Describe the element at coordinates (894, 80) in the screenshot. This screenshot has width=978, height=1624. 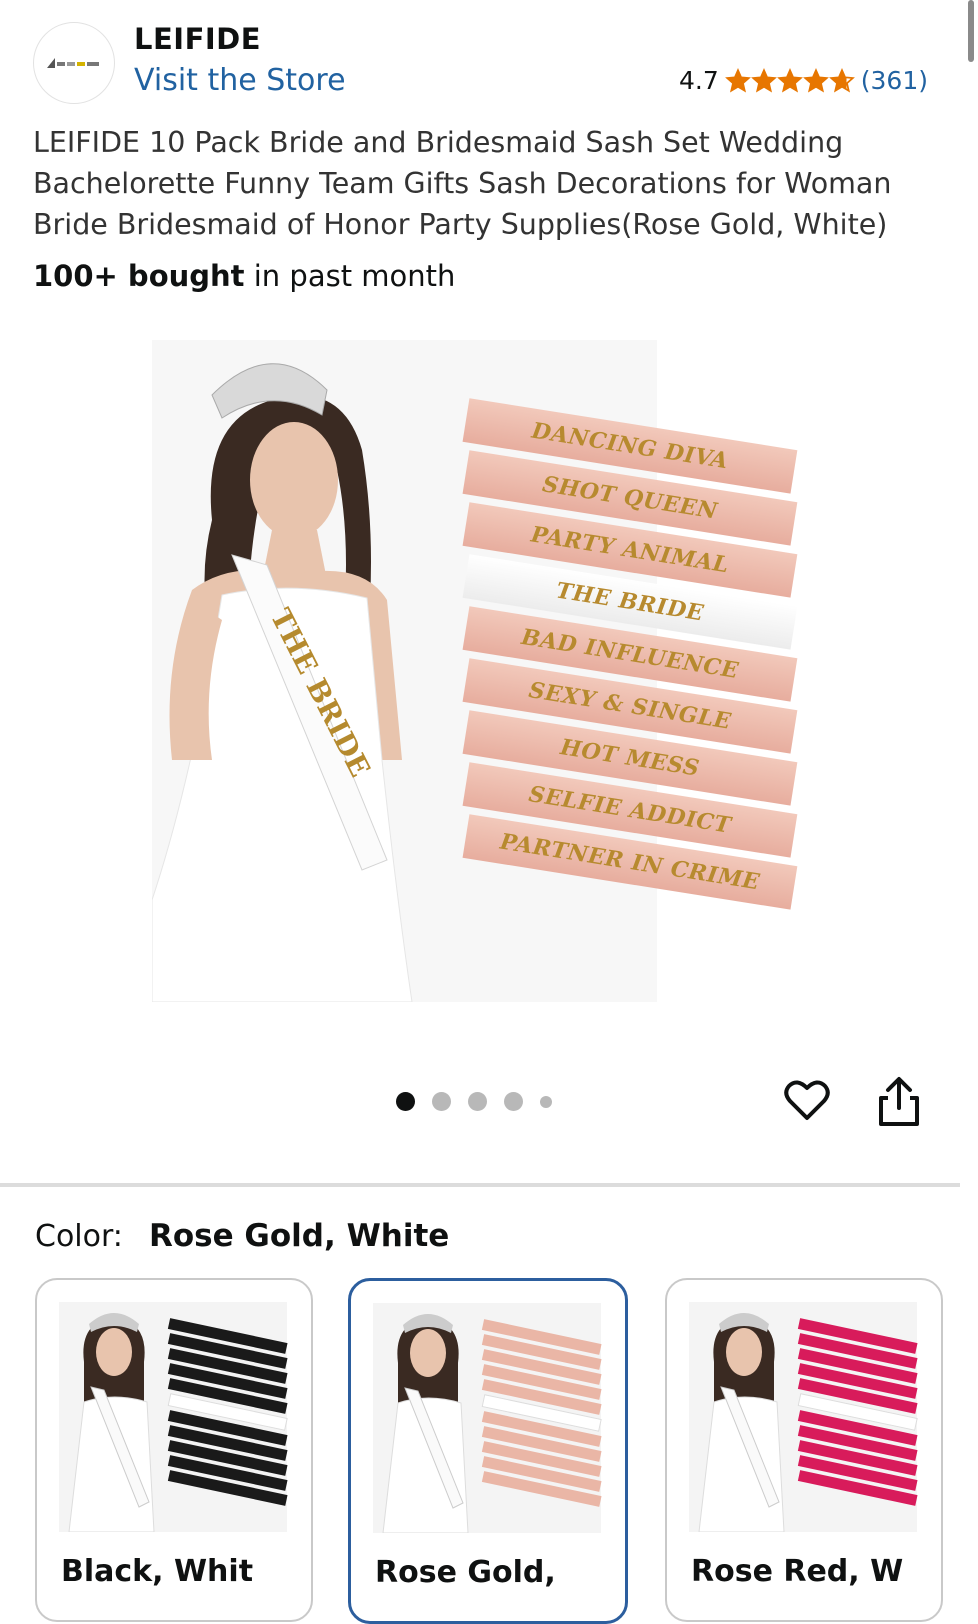
I see `rating-count-link: (361)` at that location.